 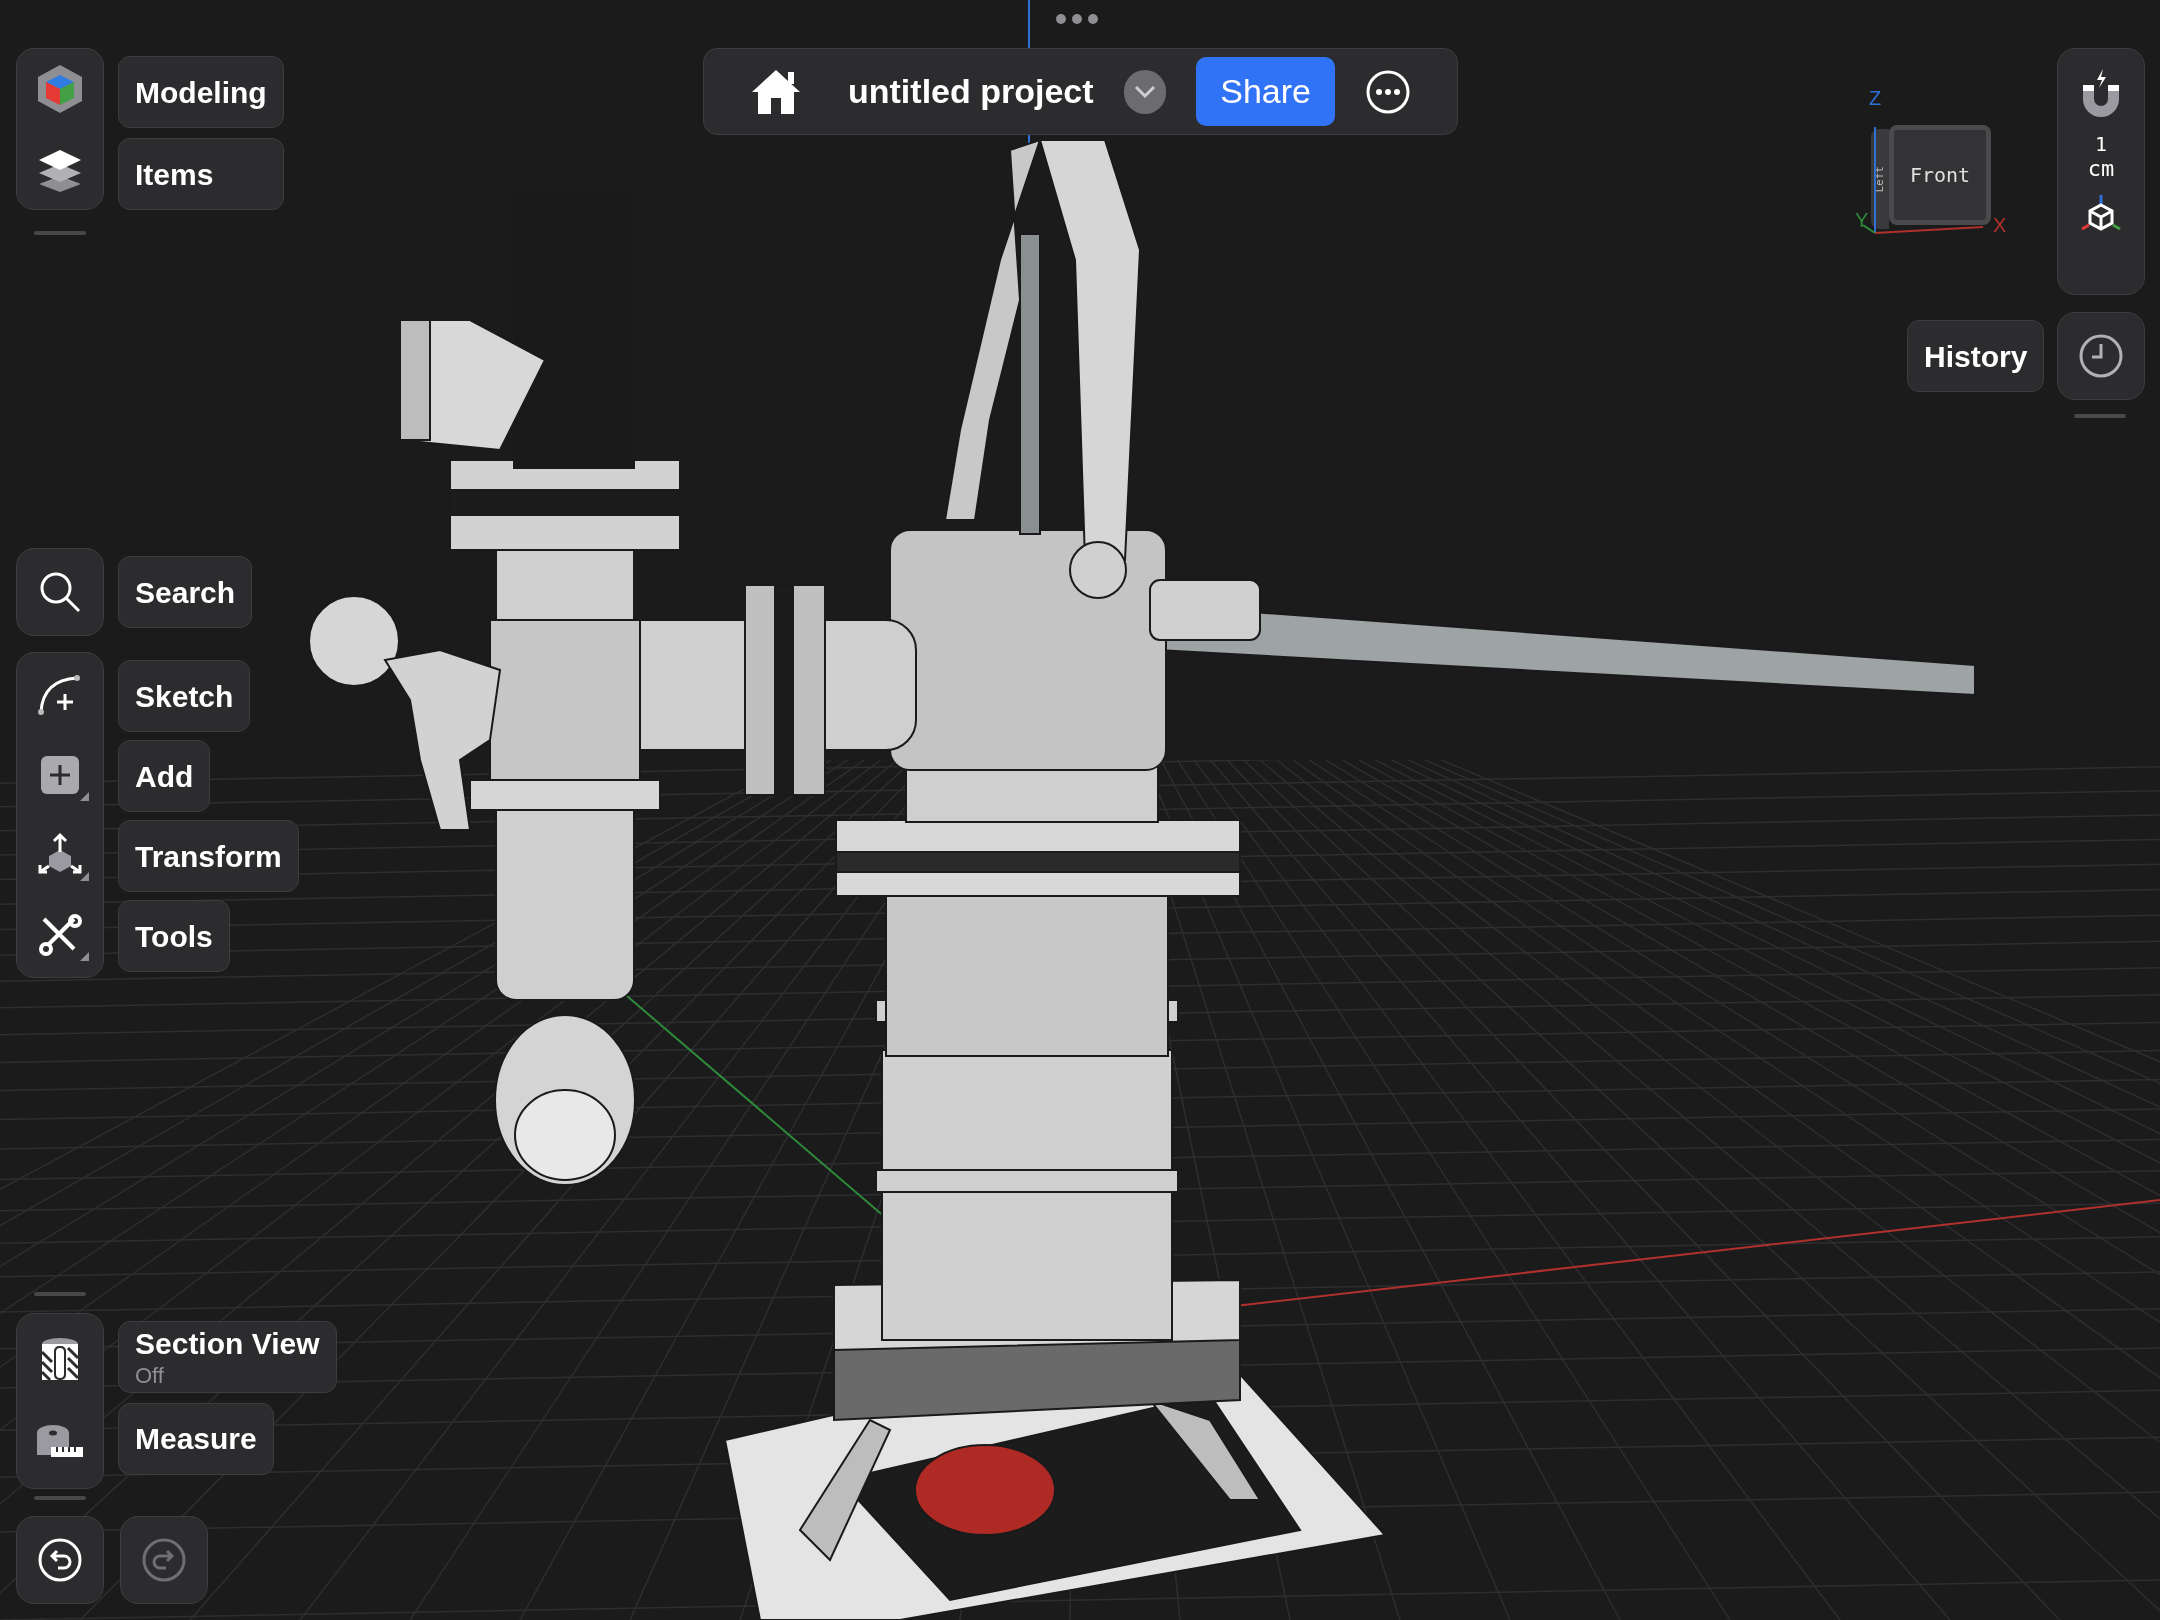 I want to click on tool-label: Transform, so click(x=208, y=856).